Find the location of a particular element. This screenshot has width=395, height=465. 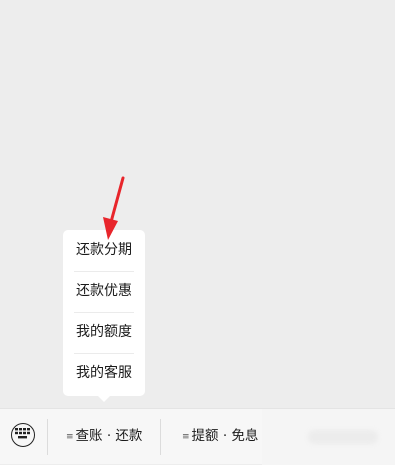

bottom-menu-bar: ≡ 查账 · 还款 ≡ 提额 · 免息 is located at coordinates (197, 436).